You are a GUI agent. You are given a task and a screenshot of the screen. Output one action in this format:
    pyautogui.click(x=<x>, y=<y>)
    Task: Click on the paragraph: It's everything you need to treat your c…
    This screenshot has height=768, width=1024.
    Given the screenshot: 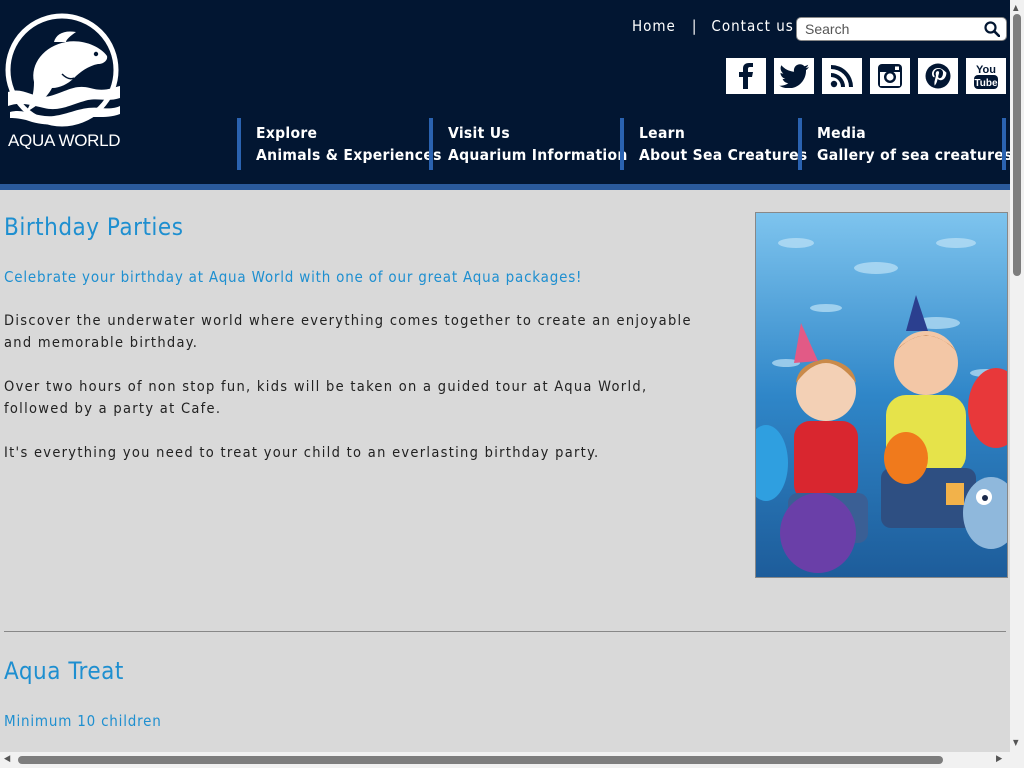 What is the action you would take?
    pyautogui.click(x=302, y=453)
    